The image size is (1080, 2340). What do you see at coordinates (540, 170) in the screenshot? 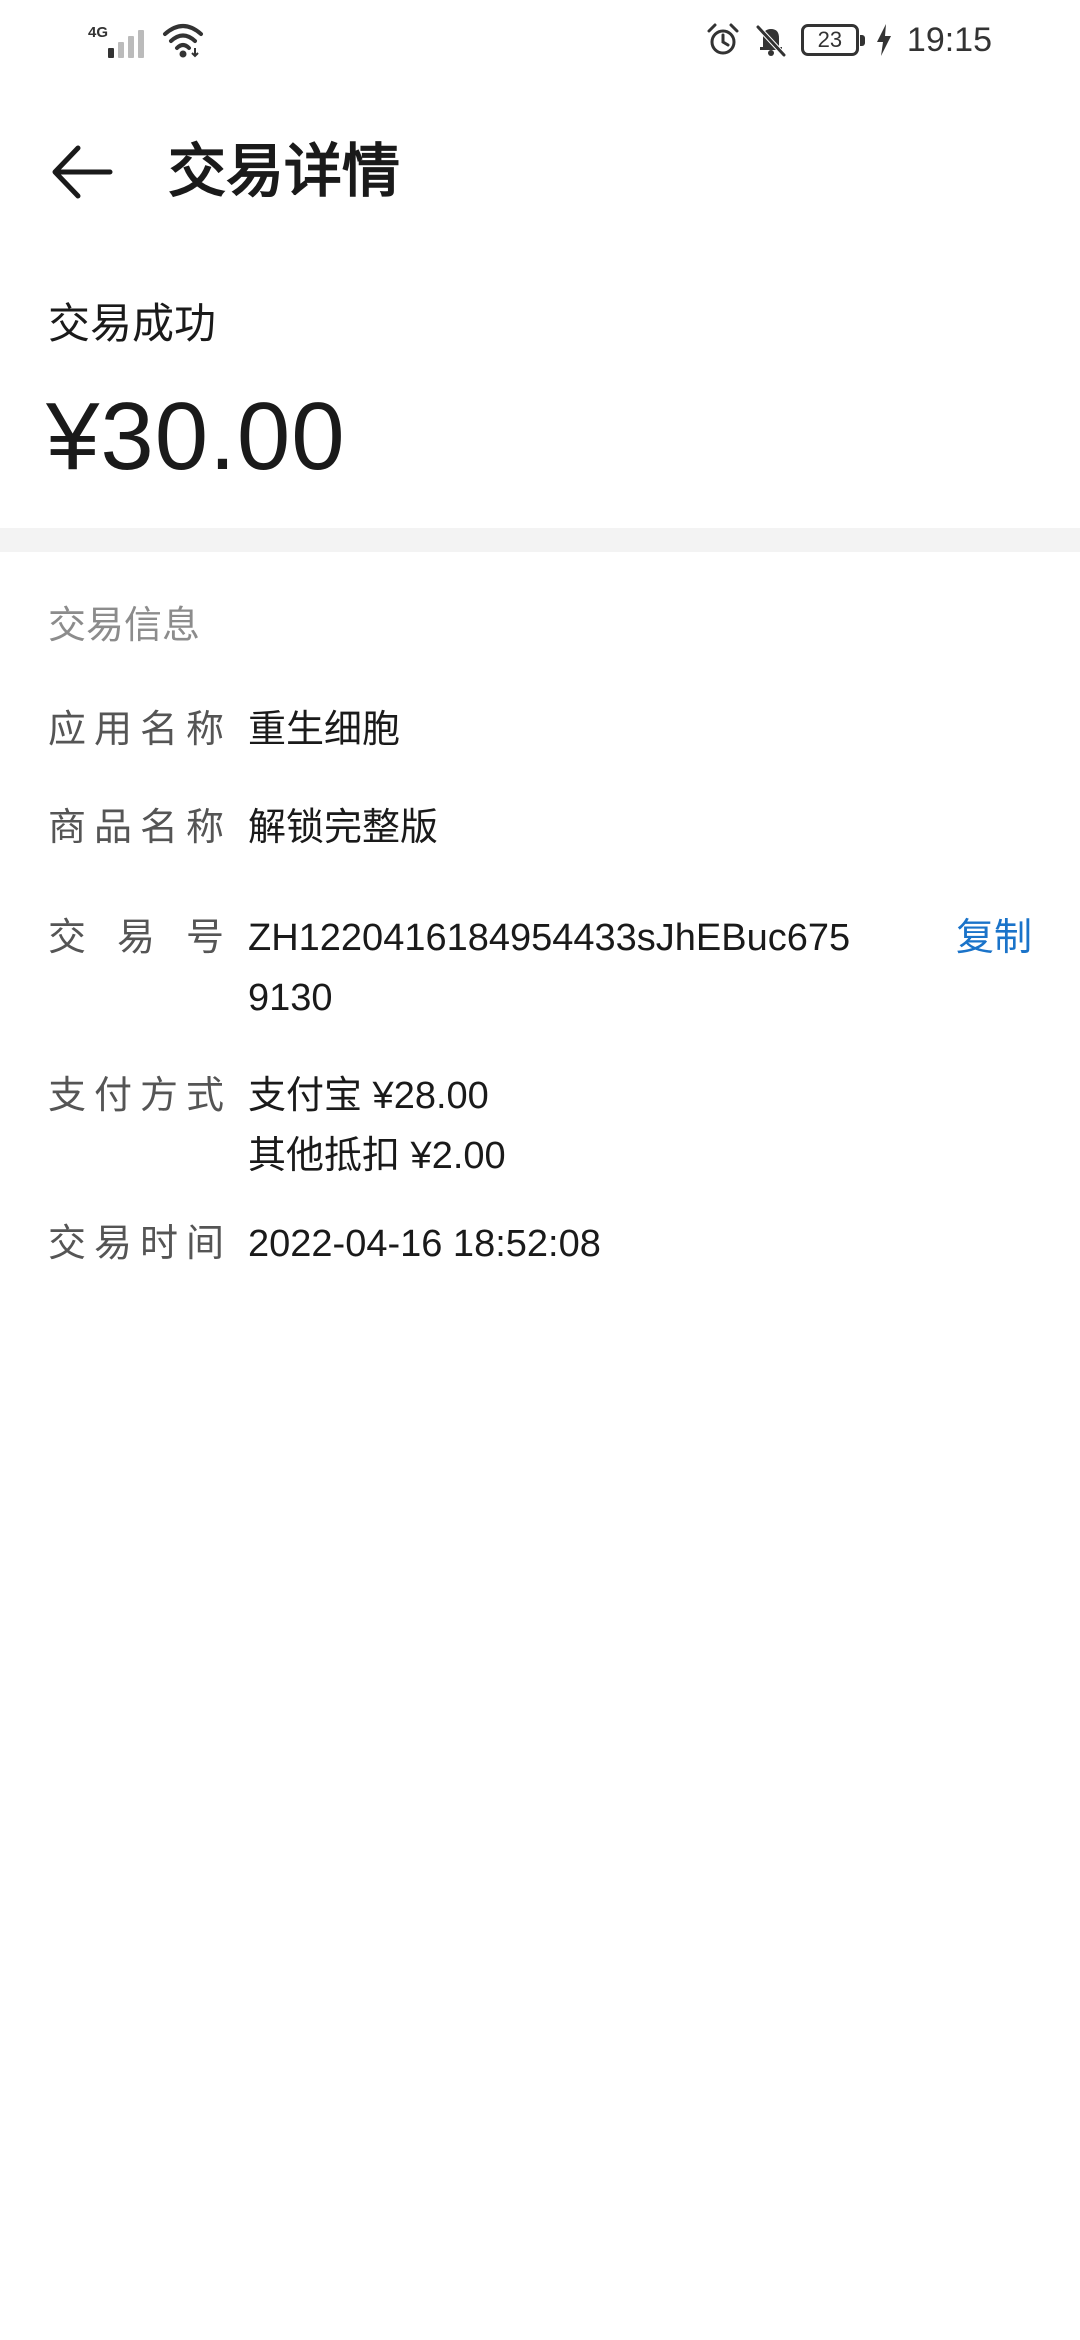
I see `app-header: 交易详情` at bounding box center [540, 170].